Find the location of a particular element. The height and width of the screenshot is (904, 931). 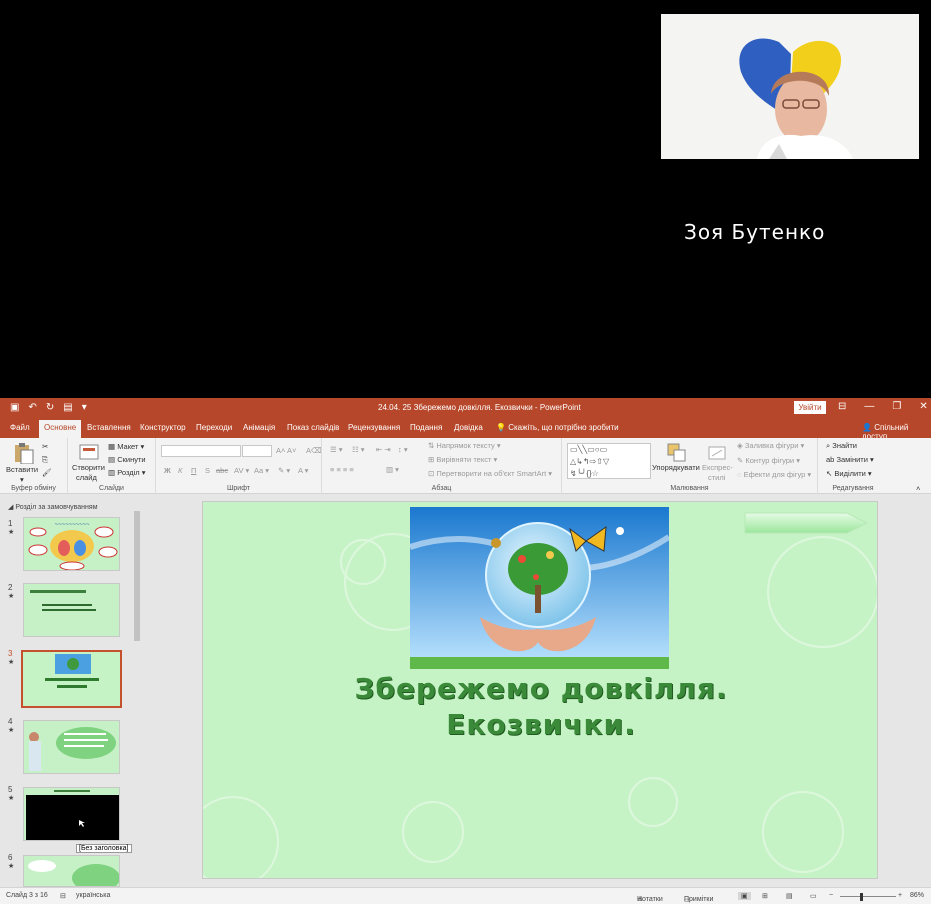

section-button: ▥ Розділ ▾ is located at coordinates (127, 472).